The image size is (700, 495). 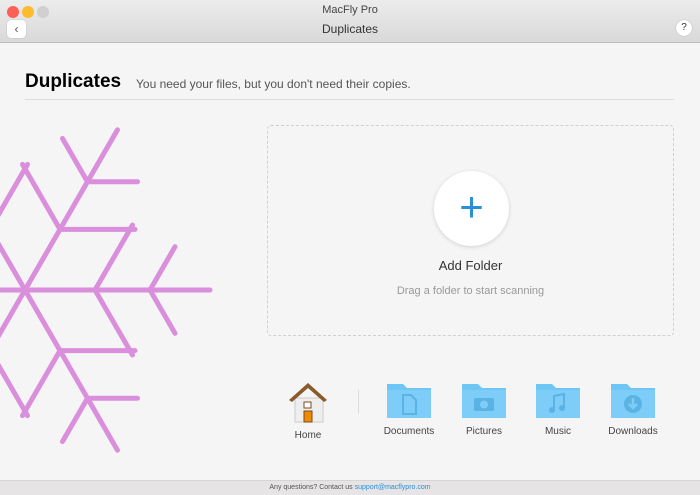 I want to click on nav-title: Duplicates, so click(x=350, y=29).